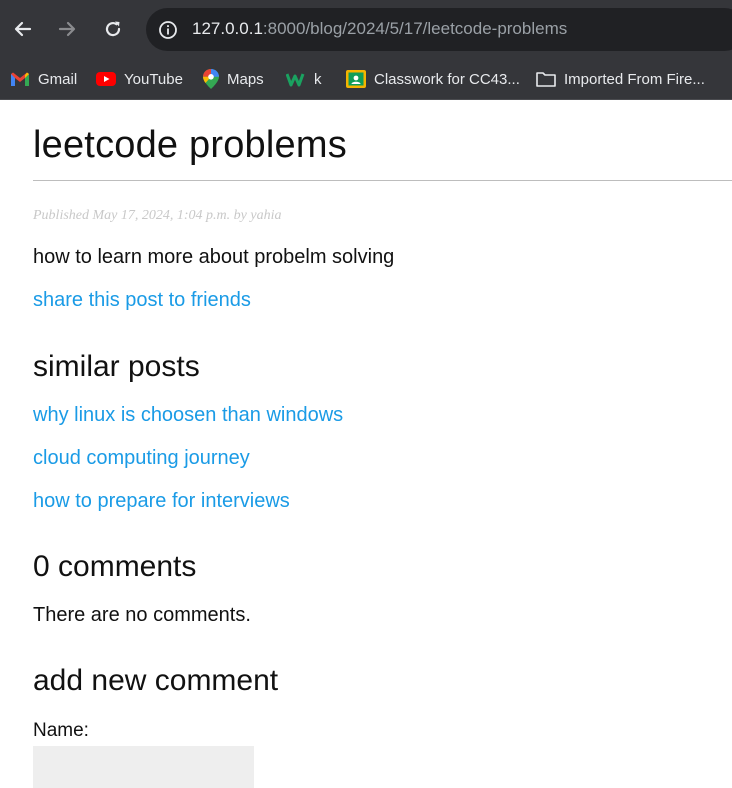  I want to click on bookmark-gmail: Gmail, so click(43, 79).